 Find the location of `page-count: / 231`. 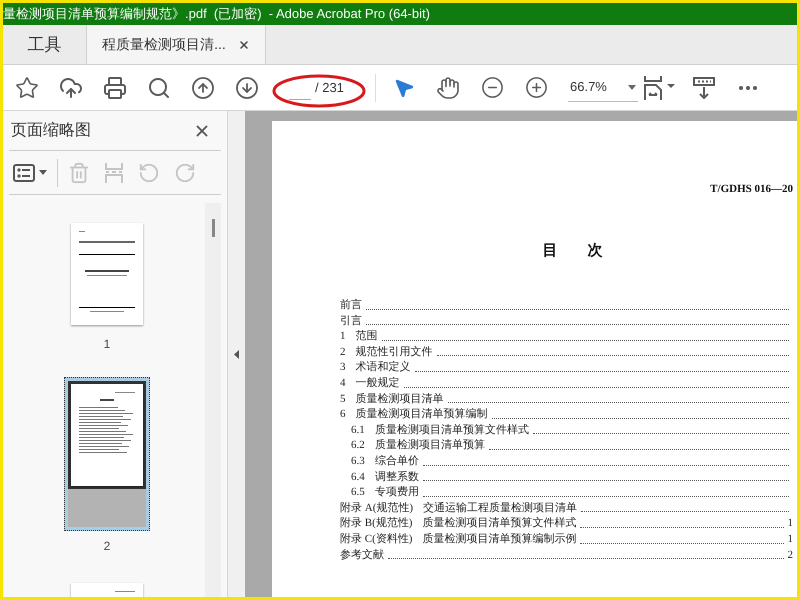

page-count: / 231 is located at coordinates (329, 87).